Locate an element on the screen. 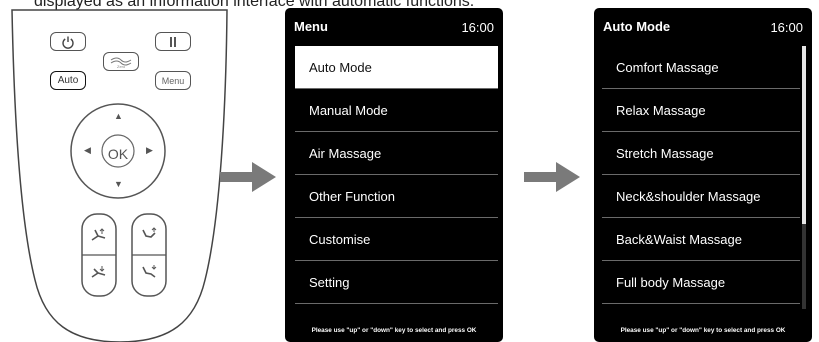 This screenshot has width=819, height=342. scrollbar is located at coordinates (804, 177).